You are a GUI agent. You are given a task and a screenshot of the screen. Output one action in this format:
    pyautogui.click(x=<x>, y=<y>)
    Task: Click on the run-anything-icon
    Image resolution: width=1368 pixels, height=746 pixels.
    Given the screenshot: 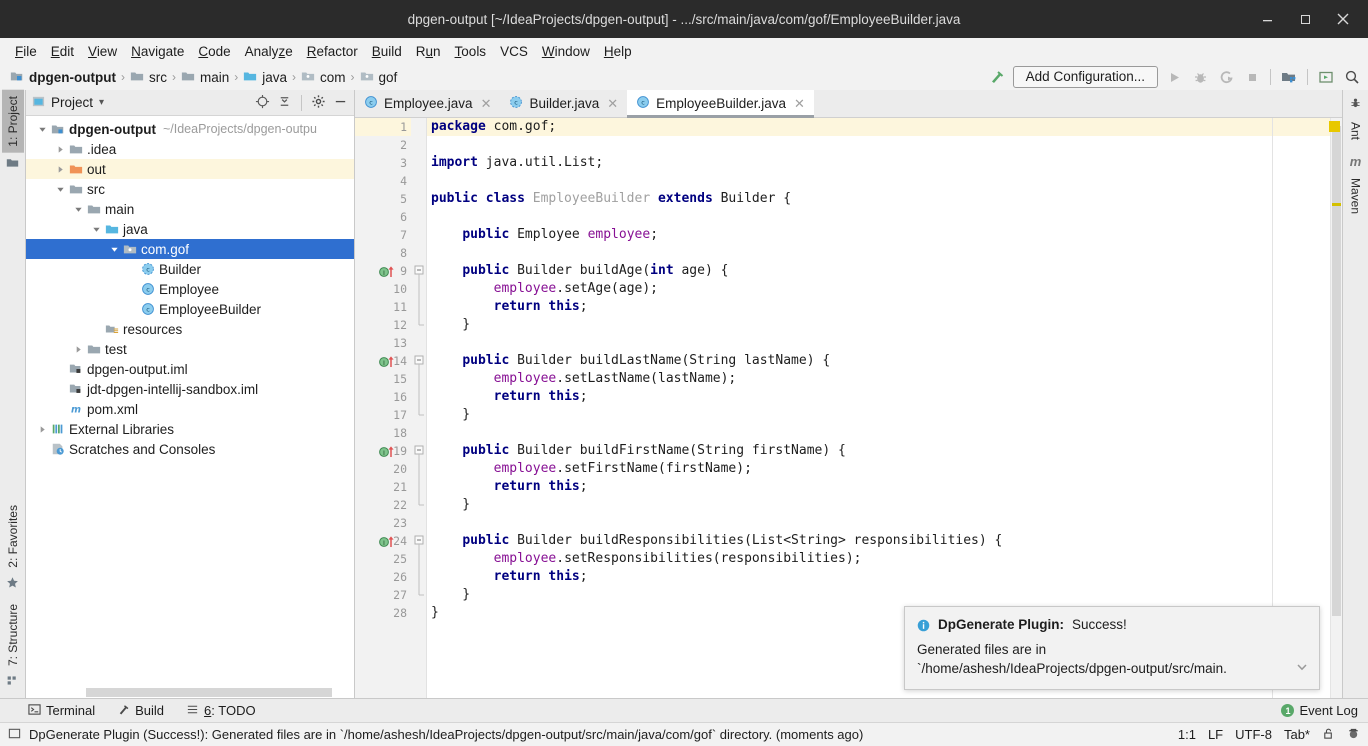 What is the action you would take?
    pyautogui.click(x=1326, y=77)
    